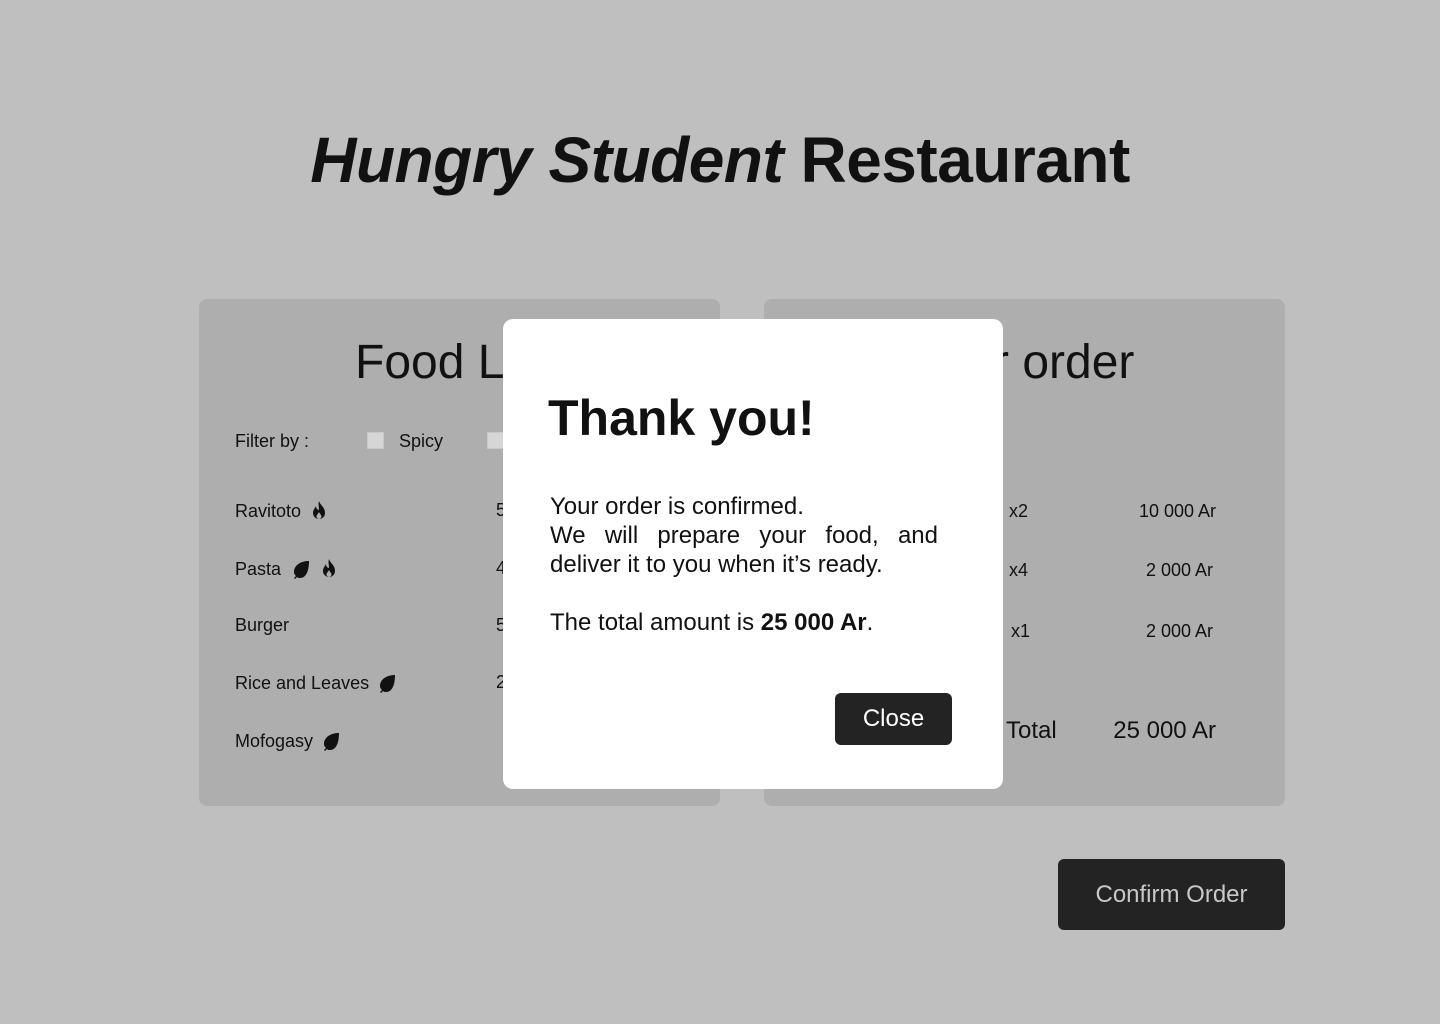 The height and width of the screenshot is (1024, 1440). I want to click on total-label: Total, so click(1031, 730).